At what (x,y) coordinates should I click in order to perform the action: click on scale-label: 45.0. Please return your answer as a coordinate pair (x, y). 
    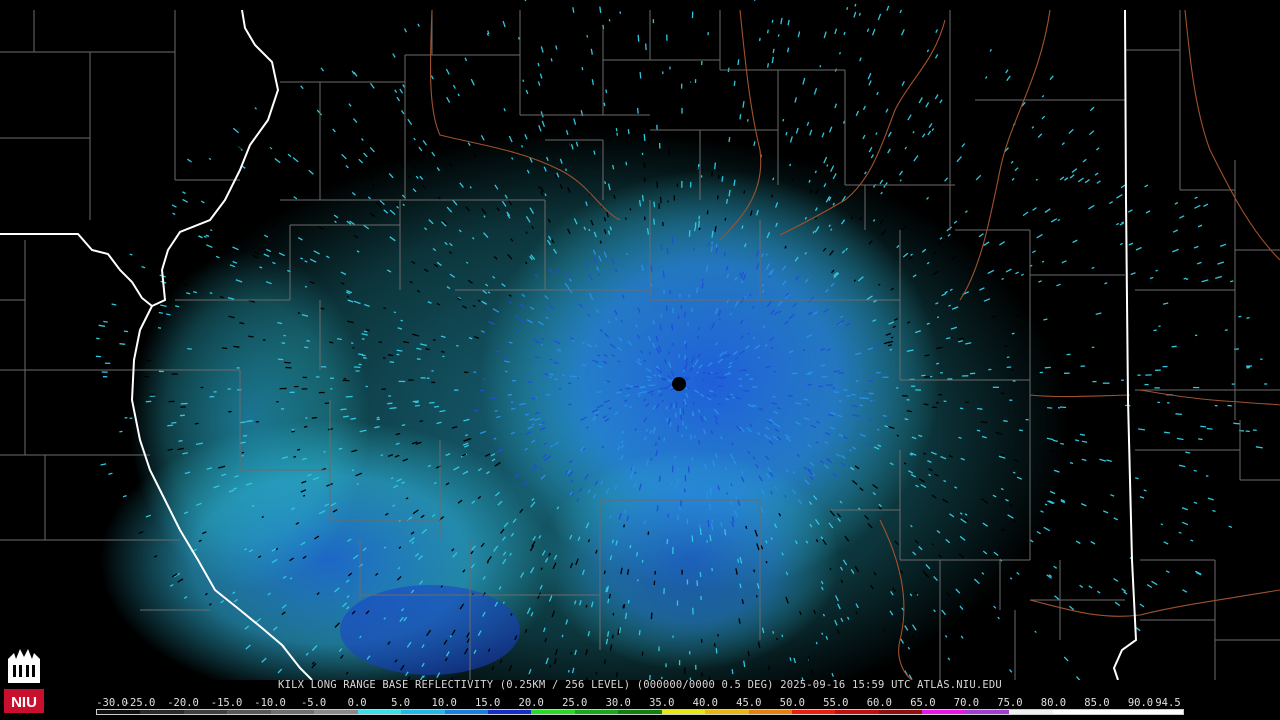
    Looking at the image, I should click on (749, 703).